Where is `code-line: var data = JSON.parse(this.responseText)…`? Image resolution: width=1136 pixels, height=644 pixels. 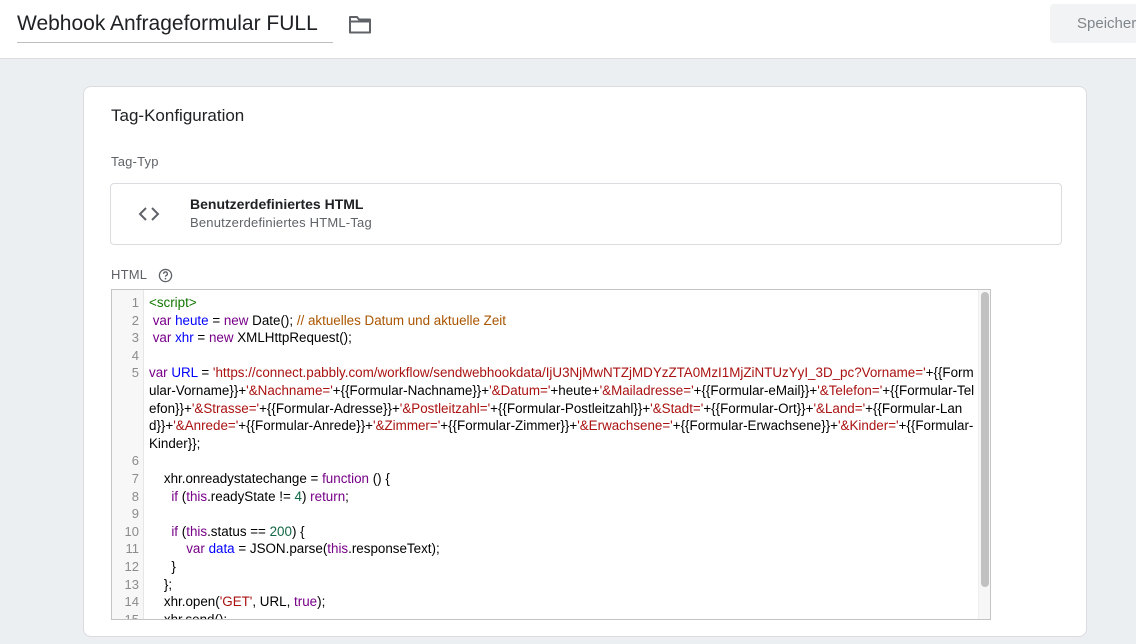
code-line: var data = JSON.parse(this.responseText)… is located at coordinates (563, 549).